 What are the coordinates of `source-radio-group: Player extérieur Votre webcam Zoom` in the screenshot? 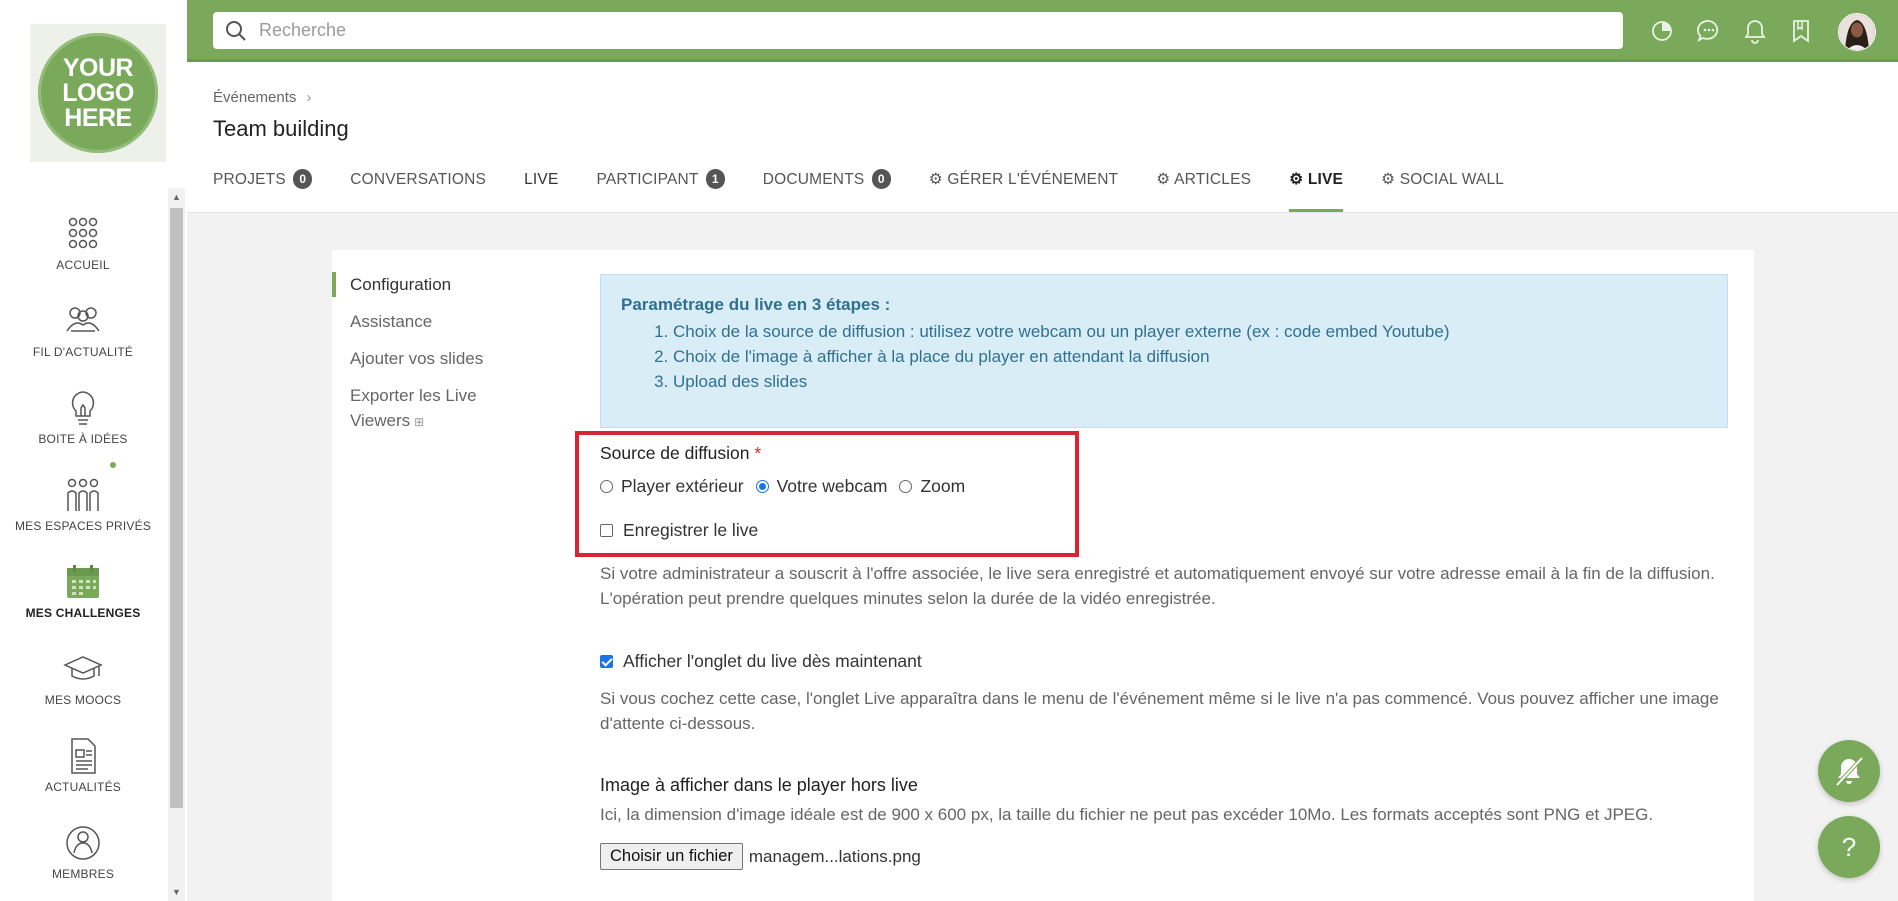 It's located at (788, 486).